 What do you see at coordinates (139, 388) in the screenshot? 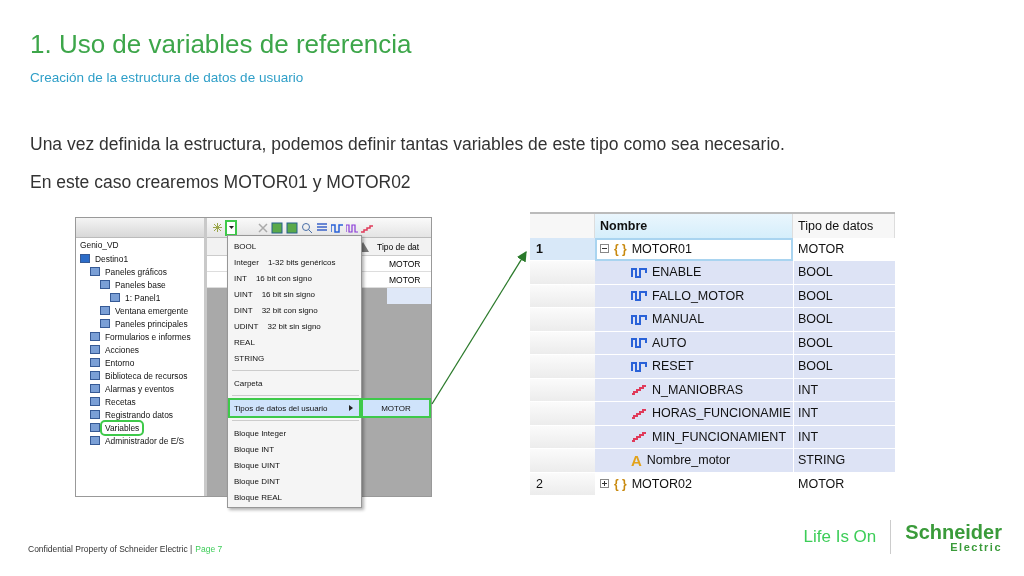
I see `tree-item: Alarmas y eventos` at bounding box center [139, 388].